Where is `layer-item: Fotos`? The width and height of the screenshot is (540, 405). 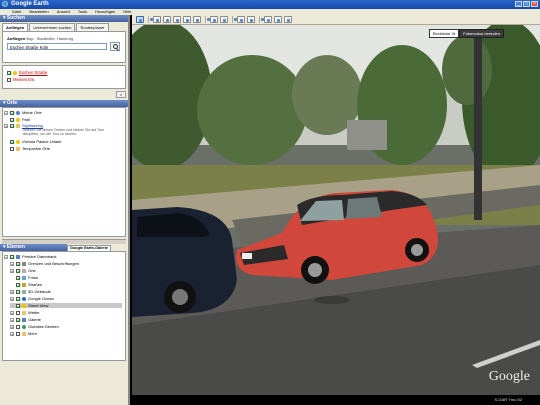 layer-item: Fotos is located at coordinates (24, 277).